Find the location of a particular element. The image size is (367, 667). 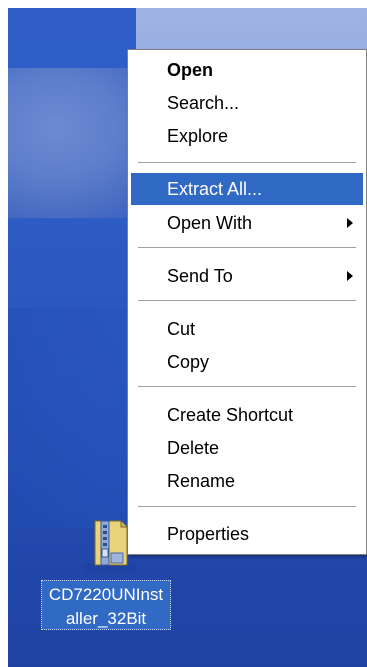

menu-item-label: Cut is located at coordinates (181, 329).